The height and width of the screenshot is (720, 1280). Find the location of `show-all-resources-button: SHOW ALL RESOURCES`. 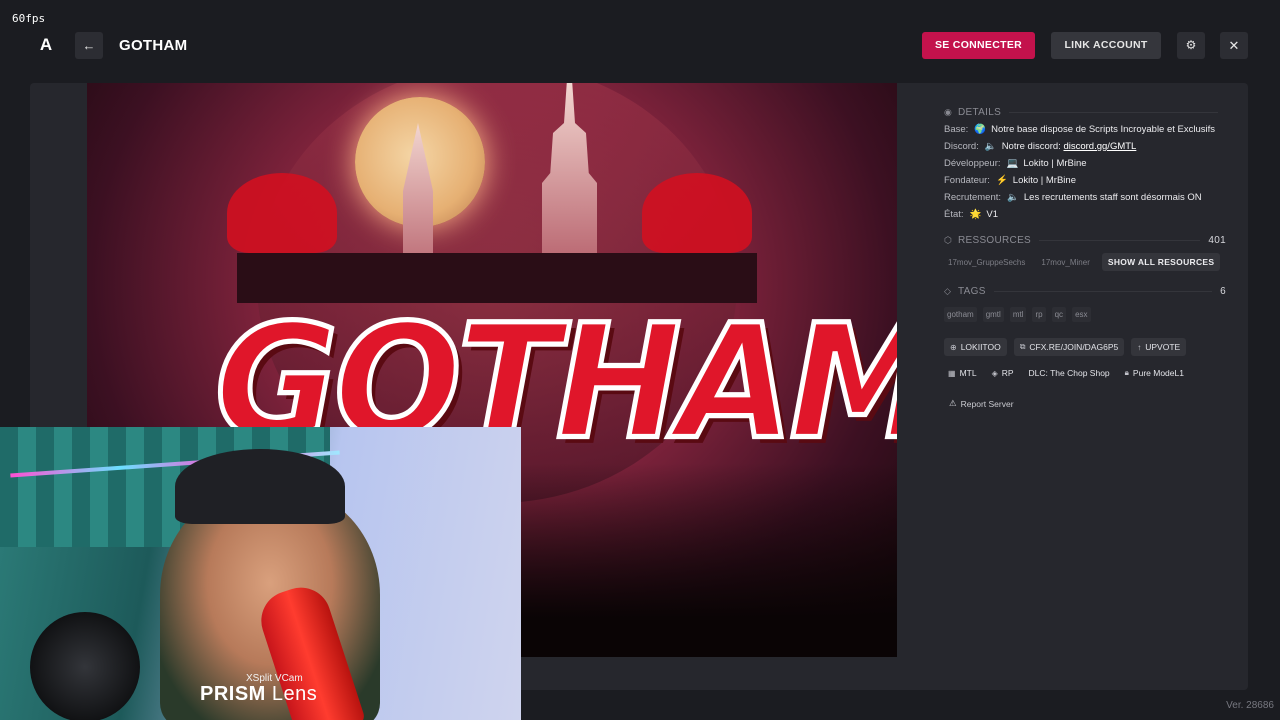

show-all-resources-button: SHOW ALL RESOURCES is located at coordinates (1161, 262).